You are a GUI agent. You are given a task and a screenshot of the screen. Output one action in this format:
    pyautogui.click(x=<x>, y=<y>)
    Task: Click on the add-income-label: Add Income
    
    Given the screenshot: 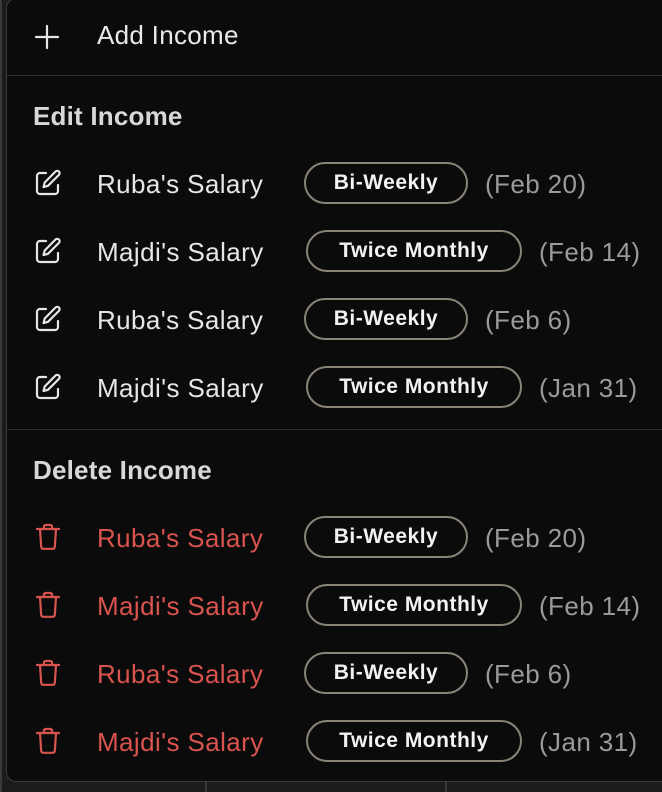 What is the action you would take?
    pyautogui.click(x=168, y=35)
    